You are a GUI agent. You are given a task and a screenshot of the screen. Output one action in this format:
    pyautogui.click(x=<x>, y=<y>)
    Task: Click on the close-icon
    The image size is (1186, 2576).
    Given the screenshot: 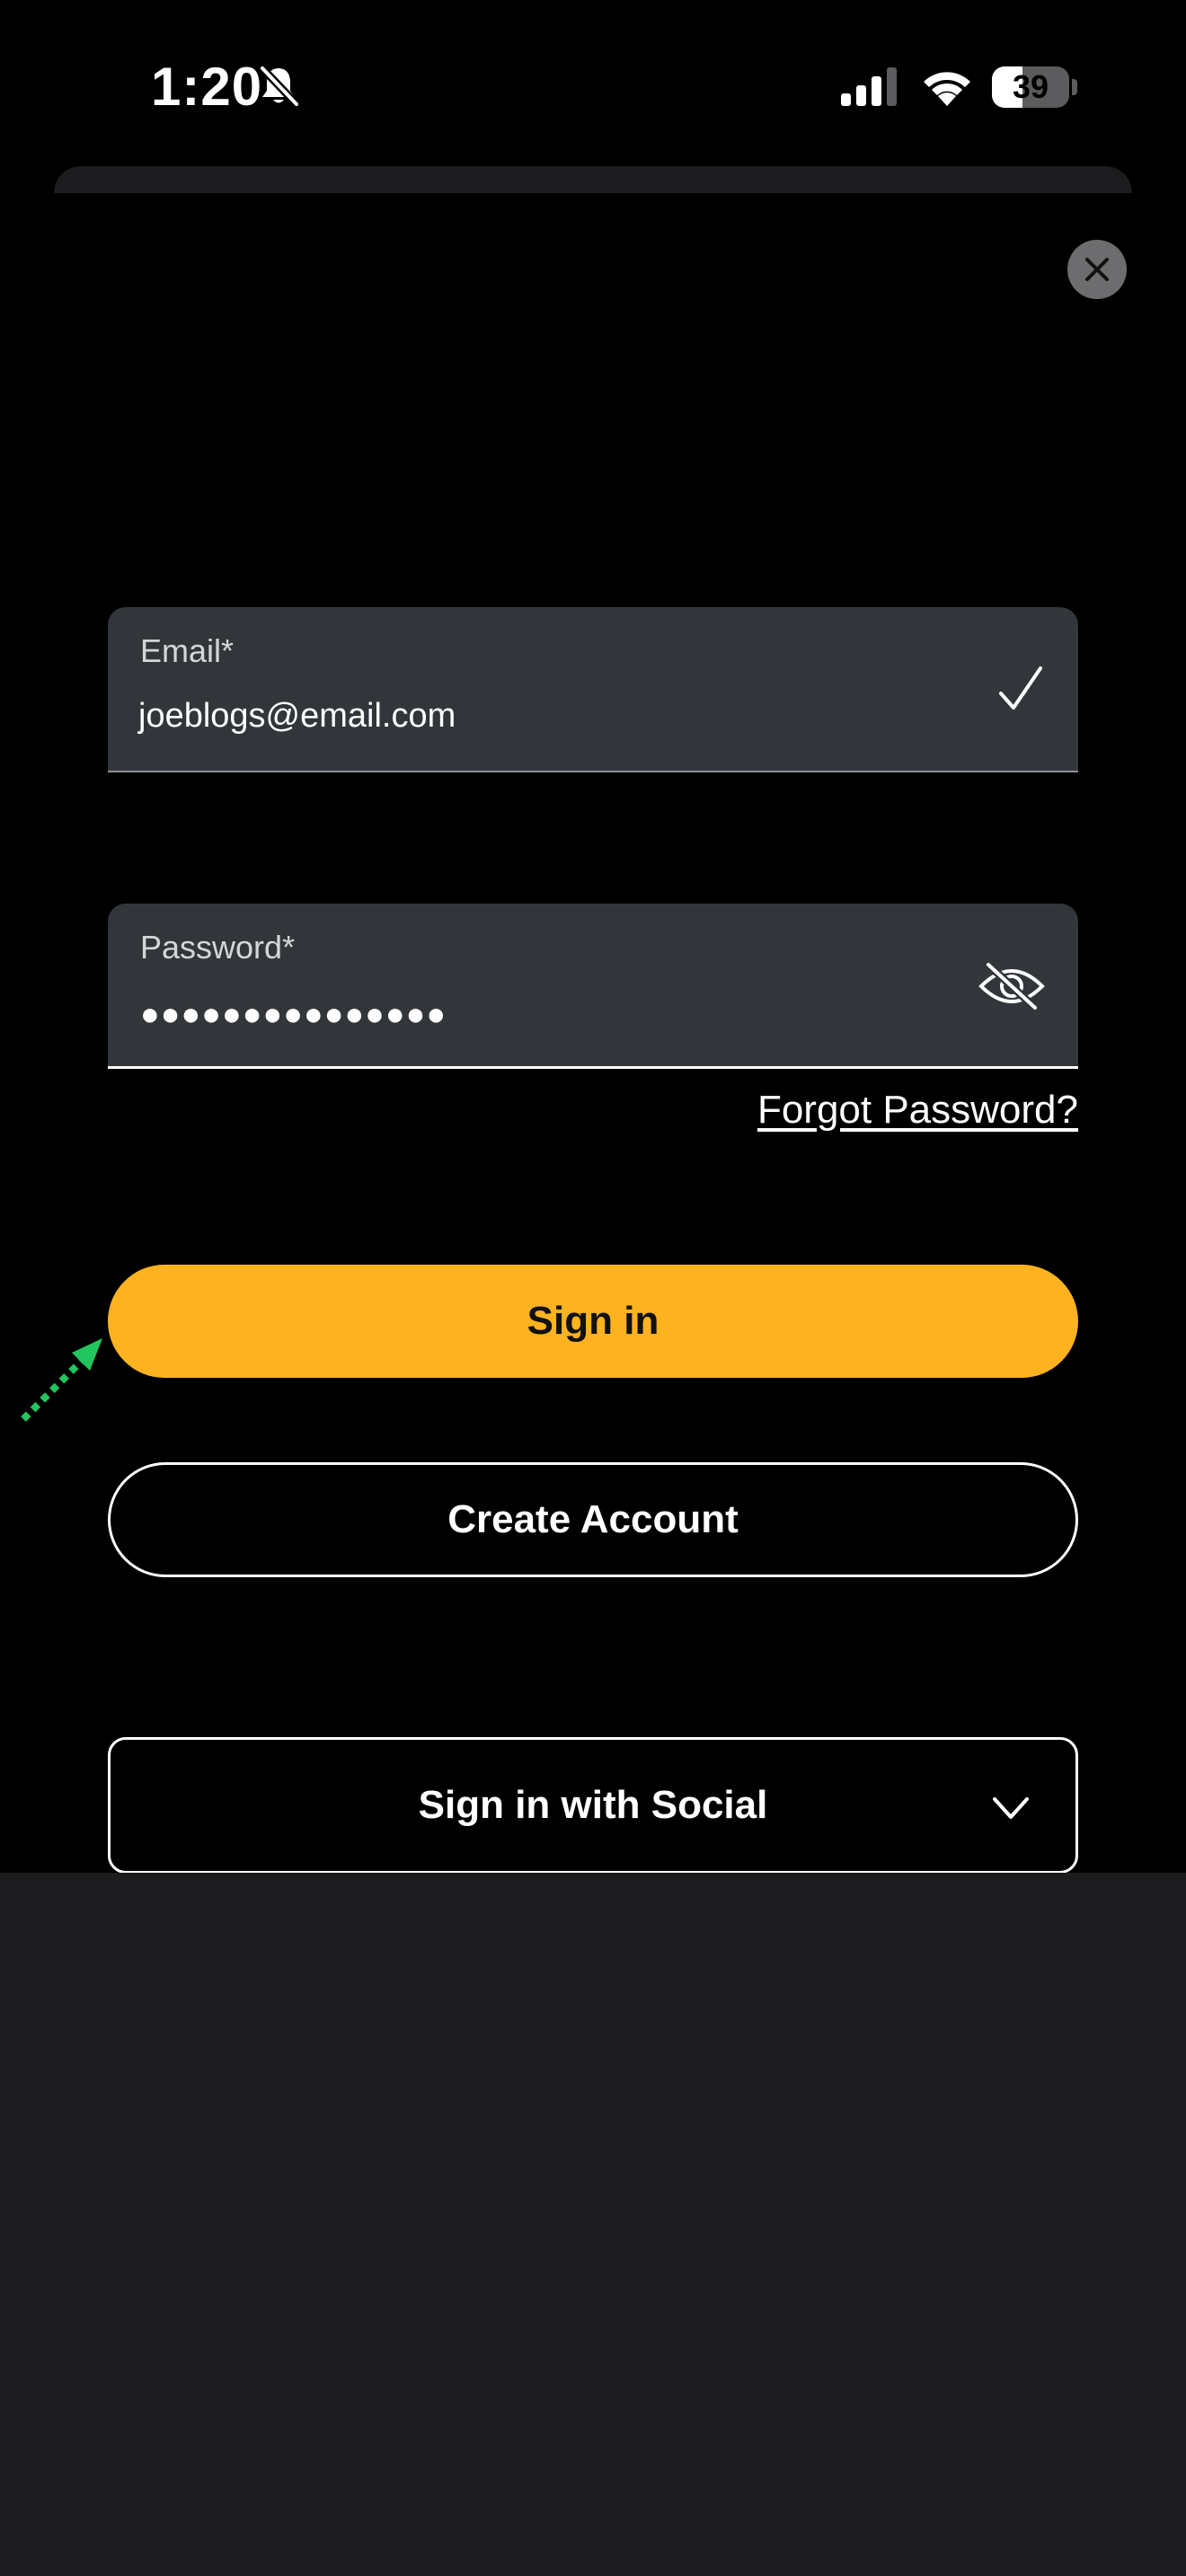 What is the action you would take?
    pyautogui.click(x=1097, y=269)
    